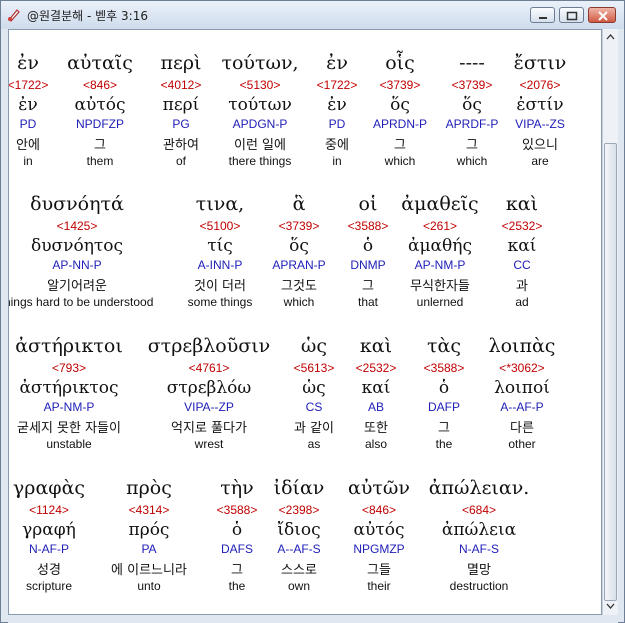 The width and height of the screenshot is (625, 623). I want to click on strong-number: <1425>, so click(77, 226).